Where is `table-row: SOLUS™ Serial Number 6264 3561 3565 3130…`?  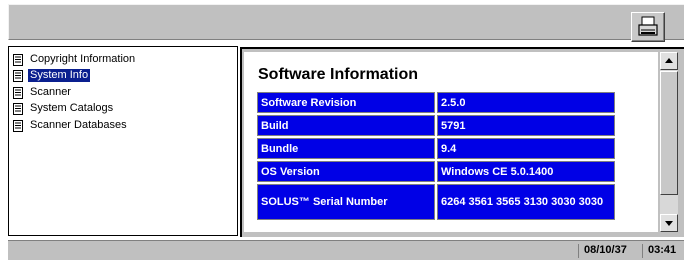 table-row: SOLUS™ Serial Number 6264 3561 3565 3130… is located at coordinates (436, 202).